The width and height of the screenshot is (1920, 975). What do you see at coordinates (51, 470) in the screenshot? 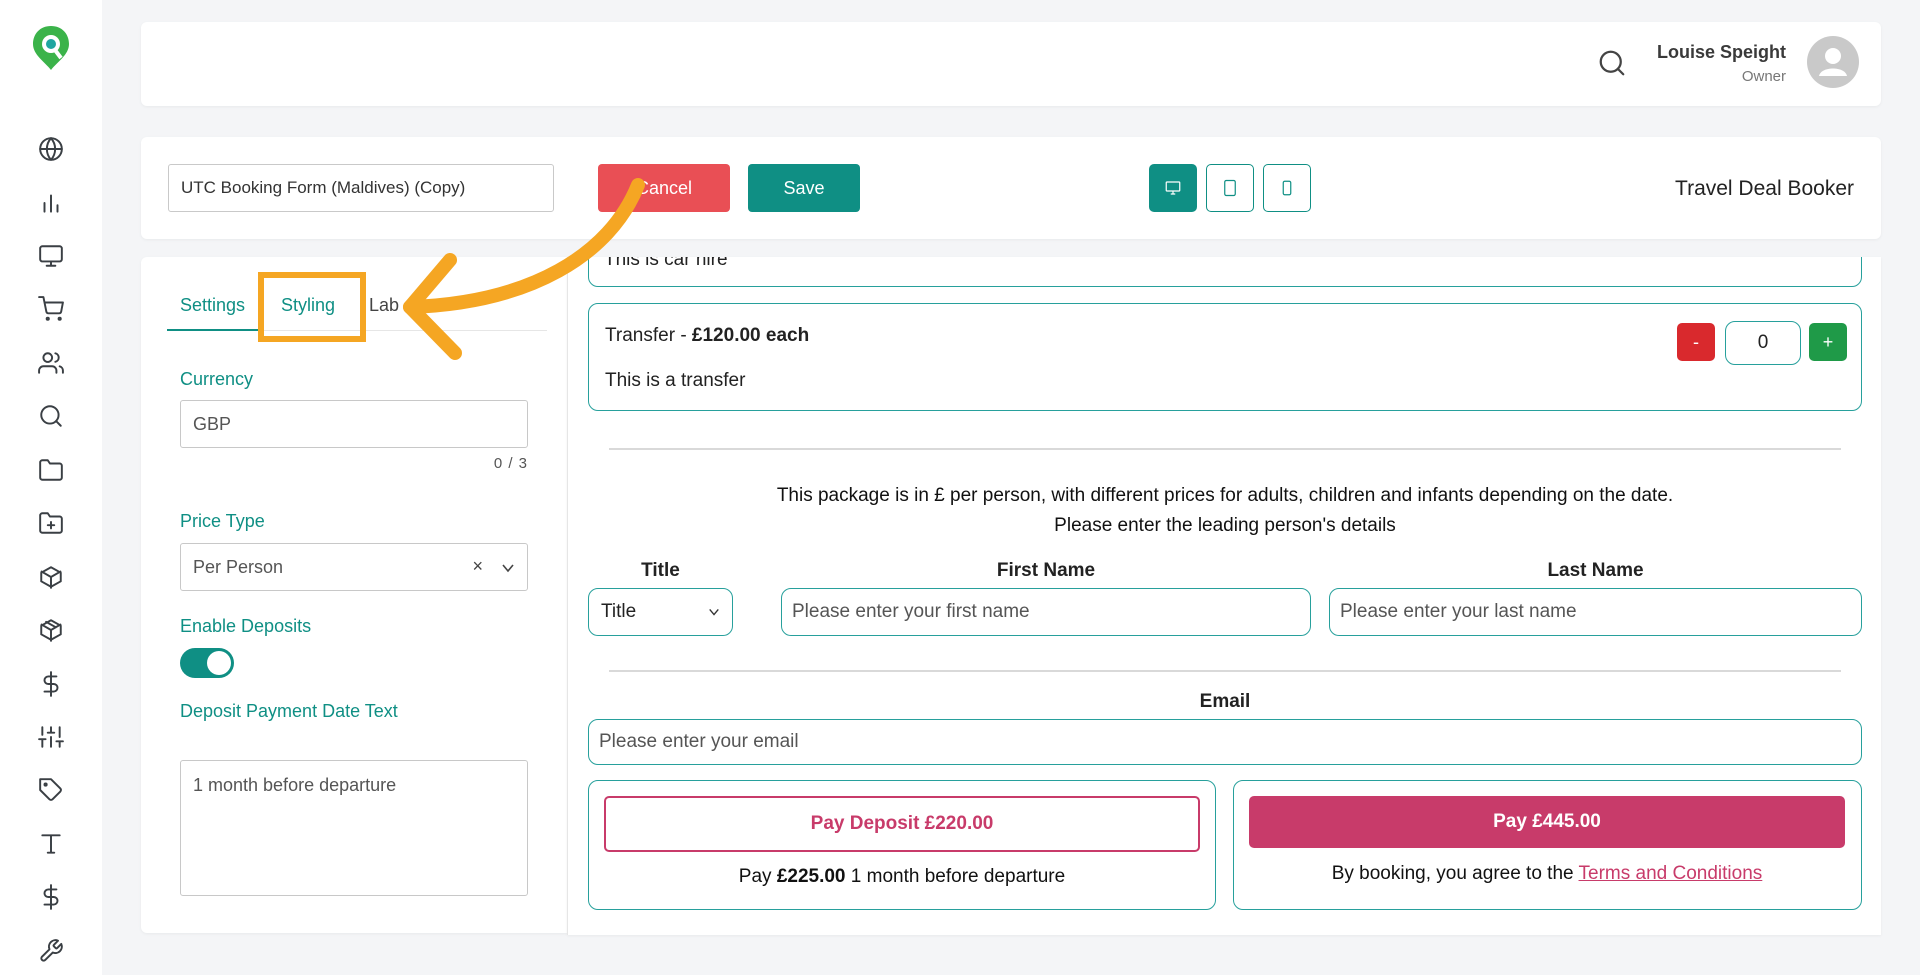
I see `folder-icon` at bounding box center [51, 470].